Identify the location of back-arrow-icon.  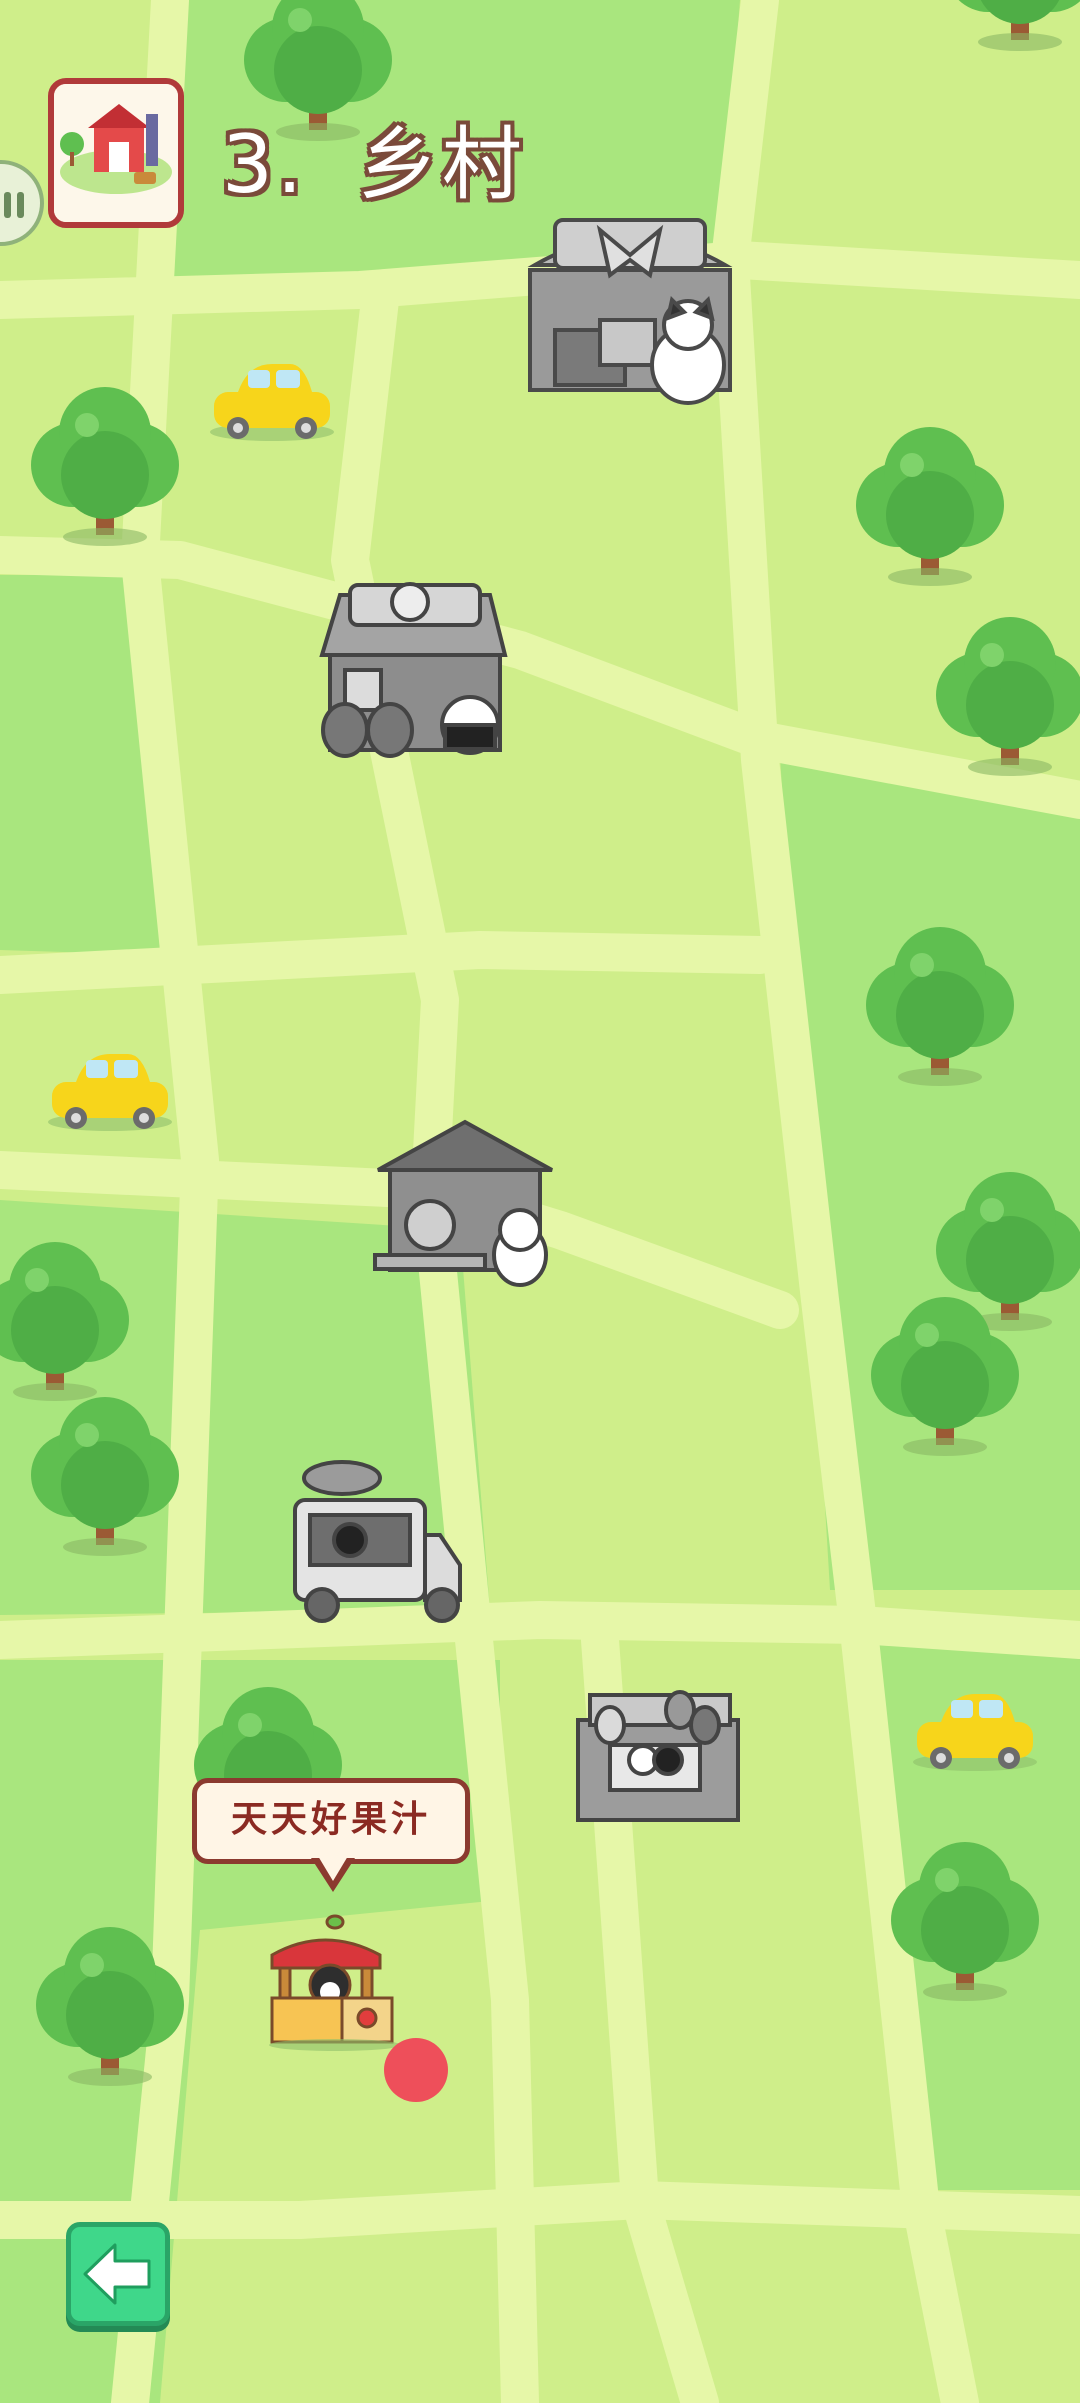
(117, 2274).